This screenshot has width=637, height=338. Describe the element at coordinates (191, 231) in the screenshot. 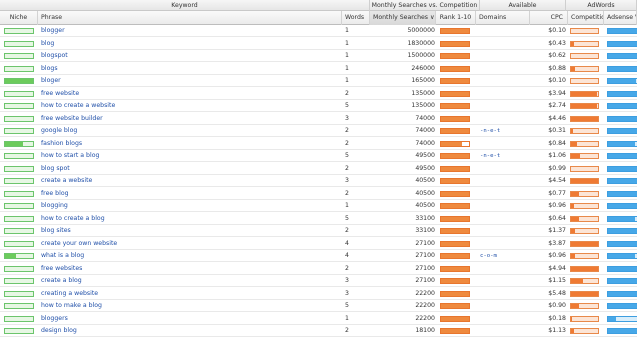

I see `phrase-link: blog sites` at that location.